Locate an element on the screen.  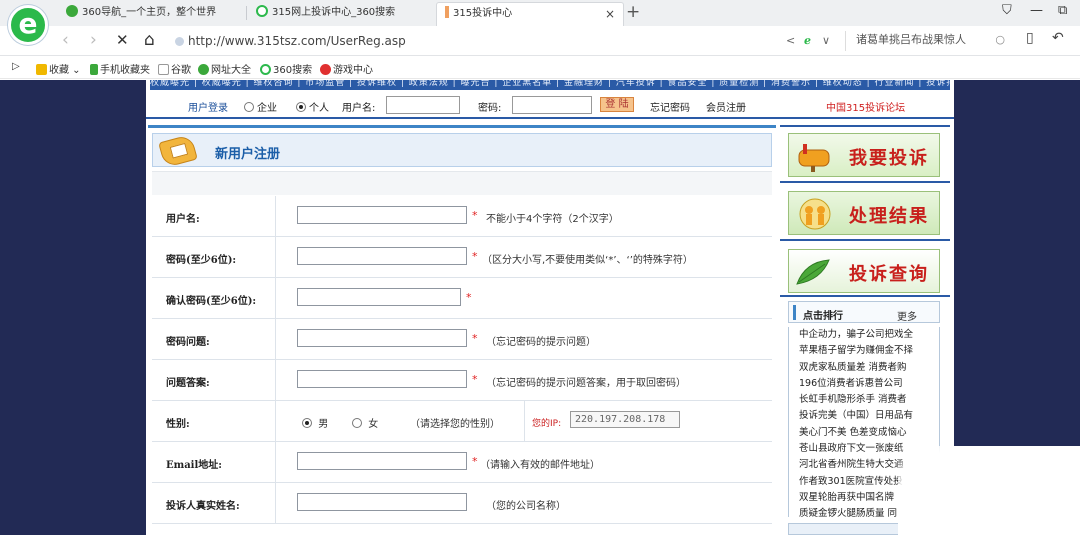
list-item: 长虹手机隐形杀手 消费者 is located at coordinates (864, 400).